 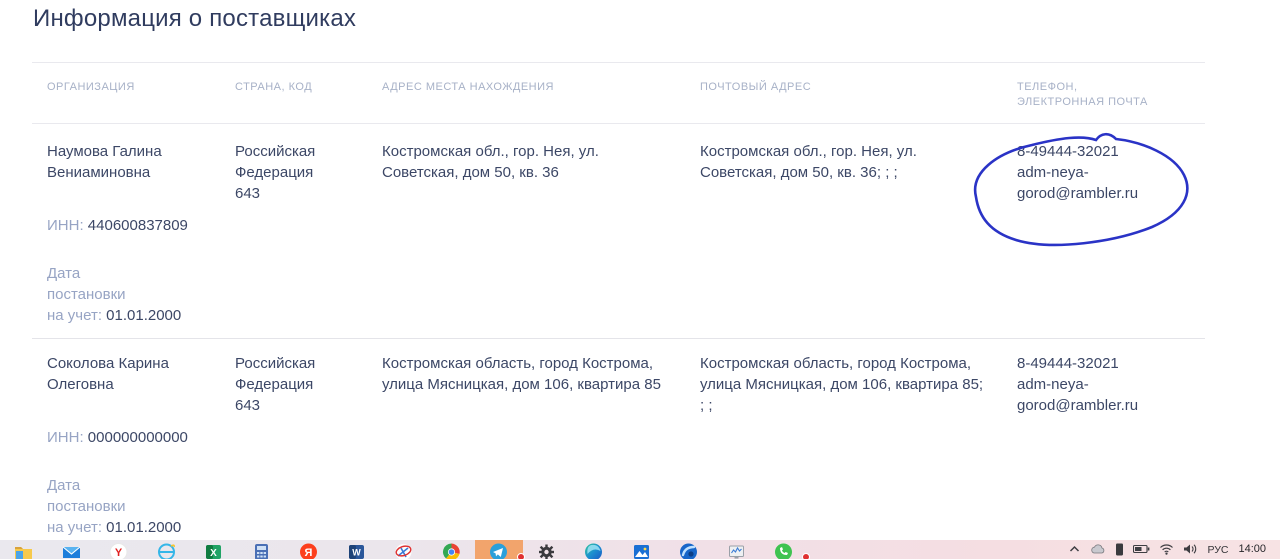 I want to click on table-top-divider, so click(x=618, y=62).